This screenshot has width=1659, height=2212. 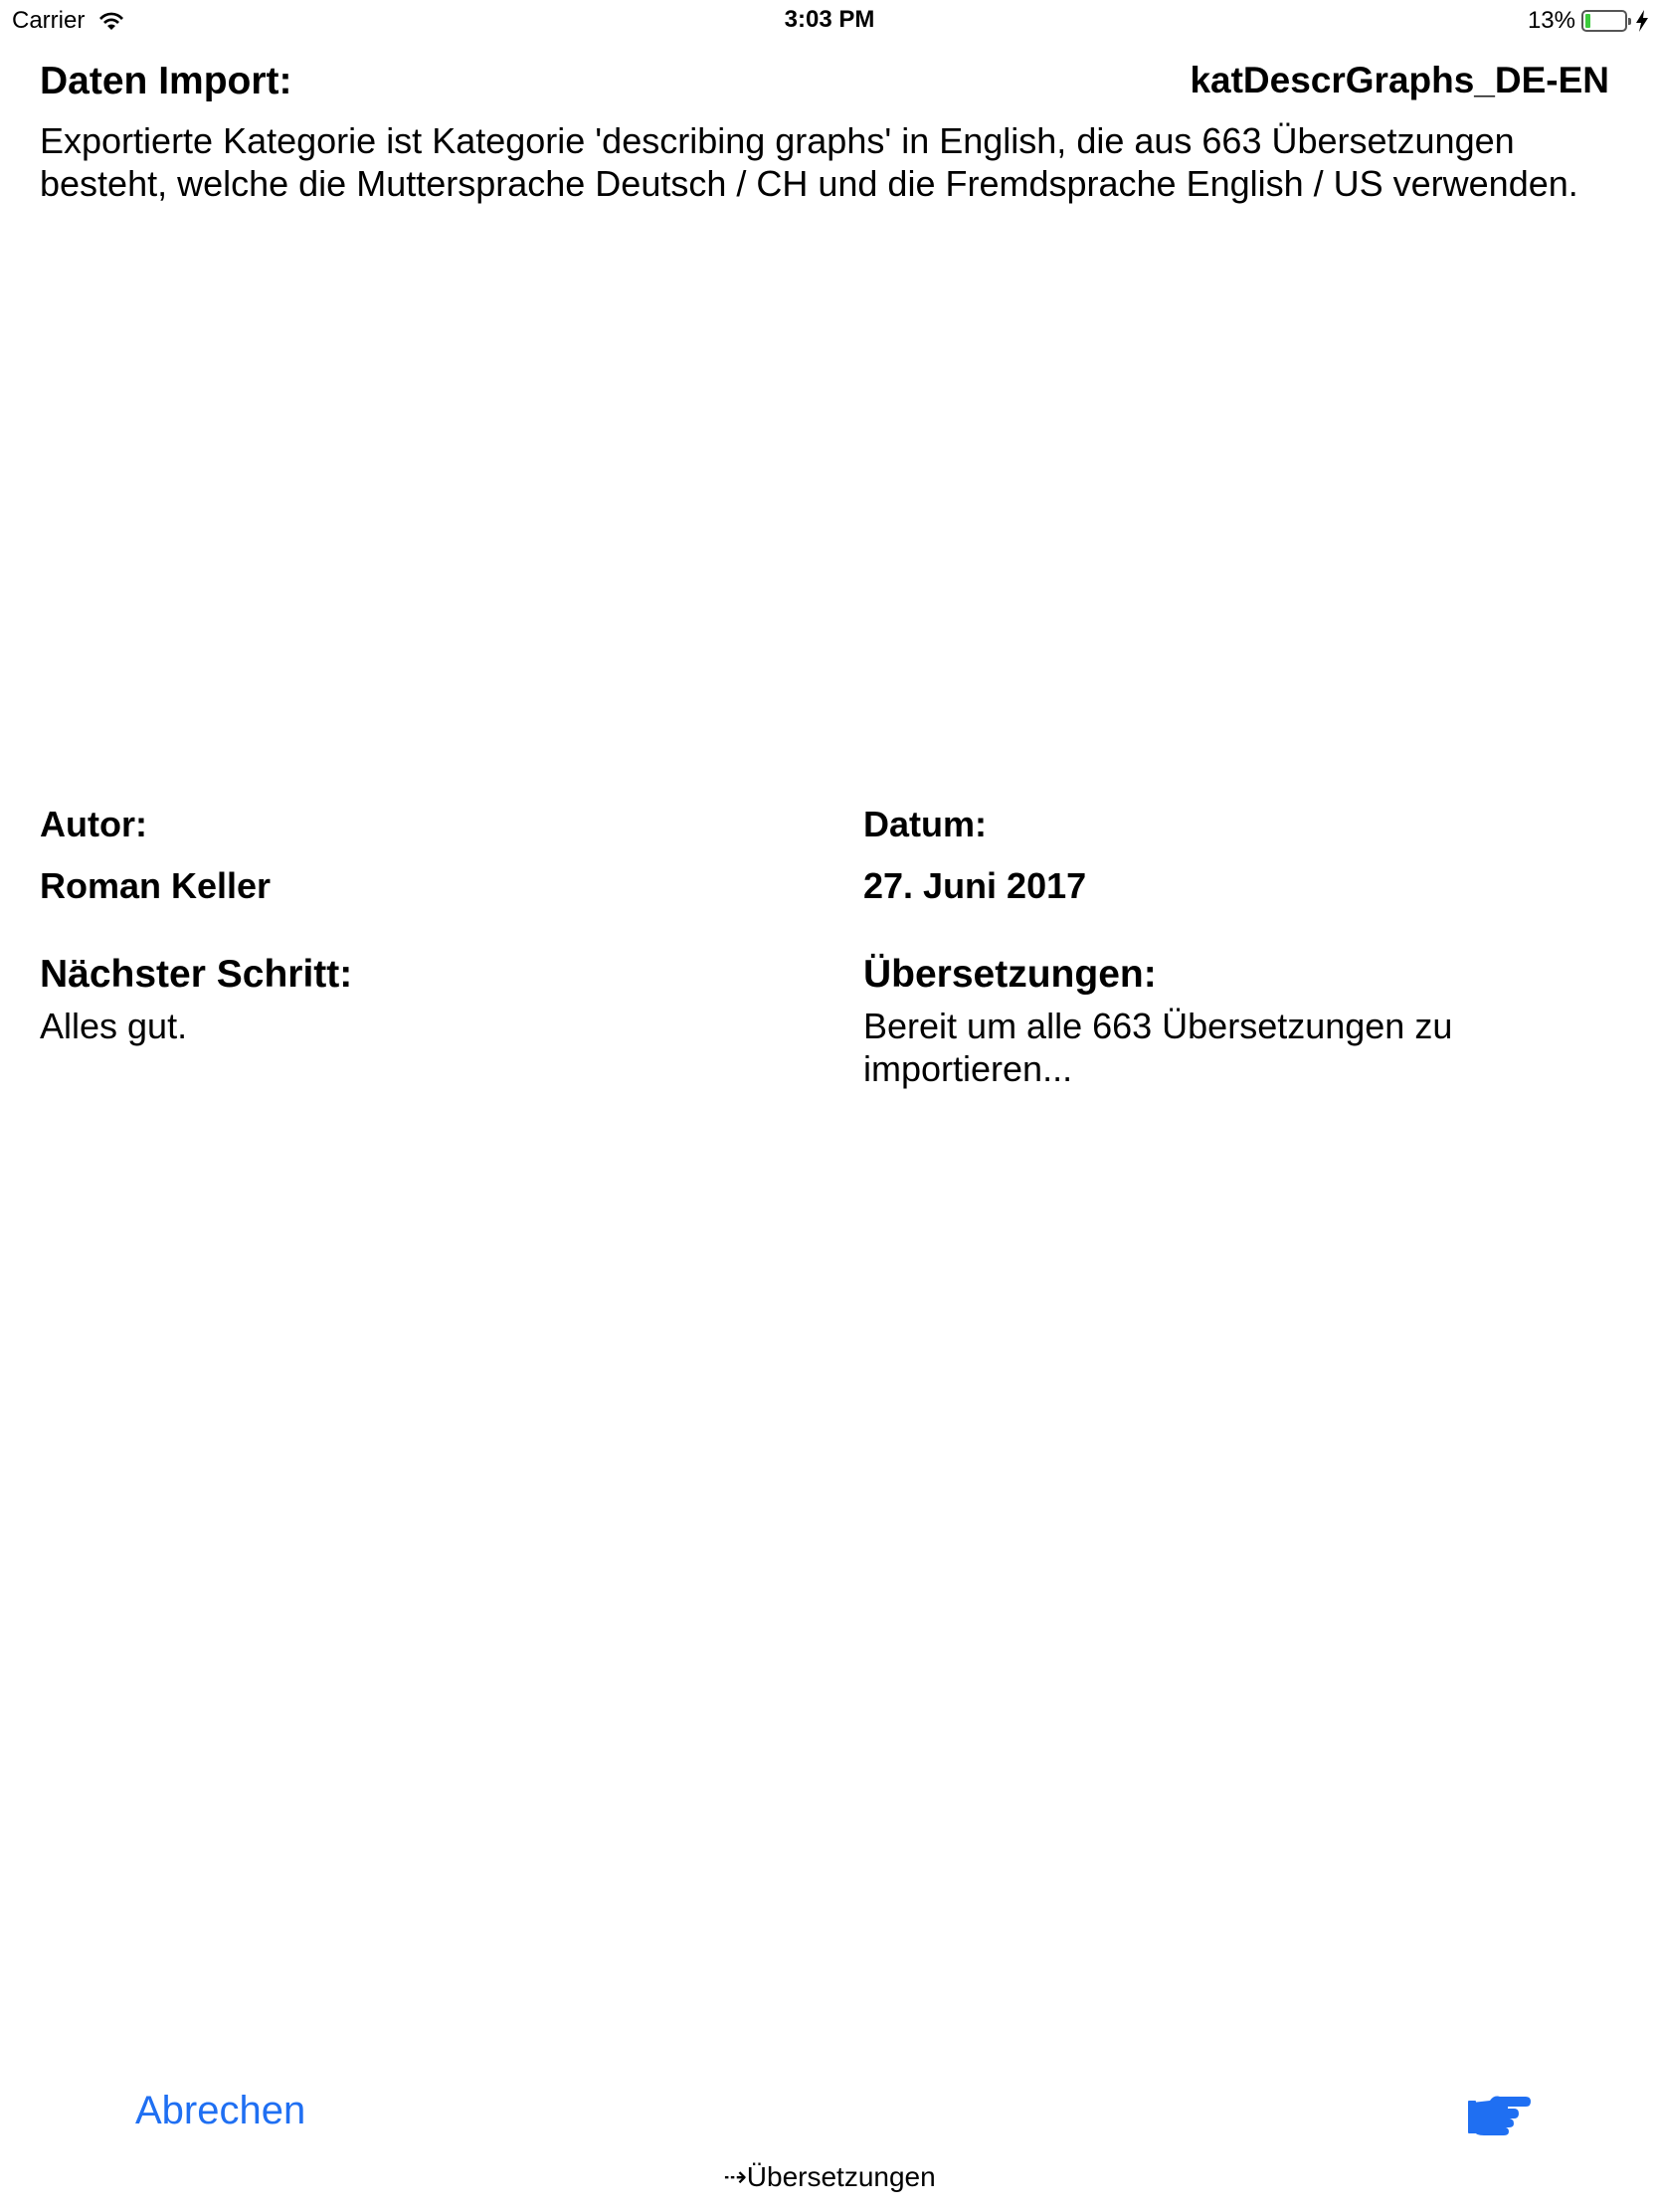 I want to click on pointing-hand-icon, so click(x=1499, y=2115).